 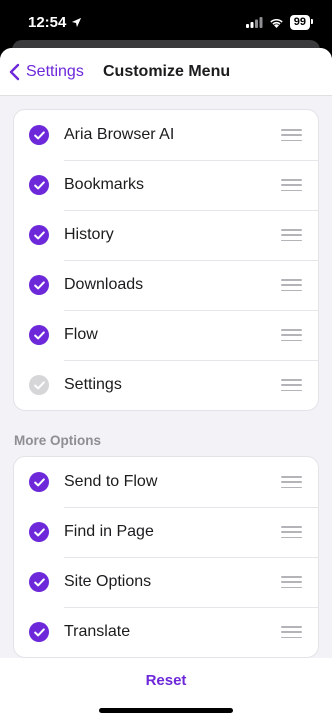 I want to click on location-arrow-icon, so click(x=77, y=22).